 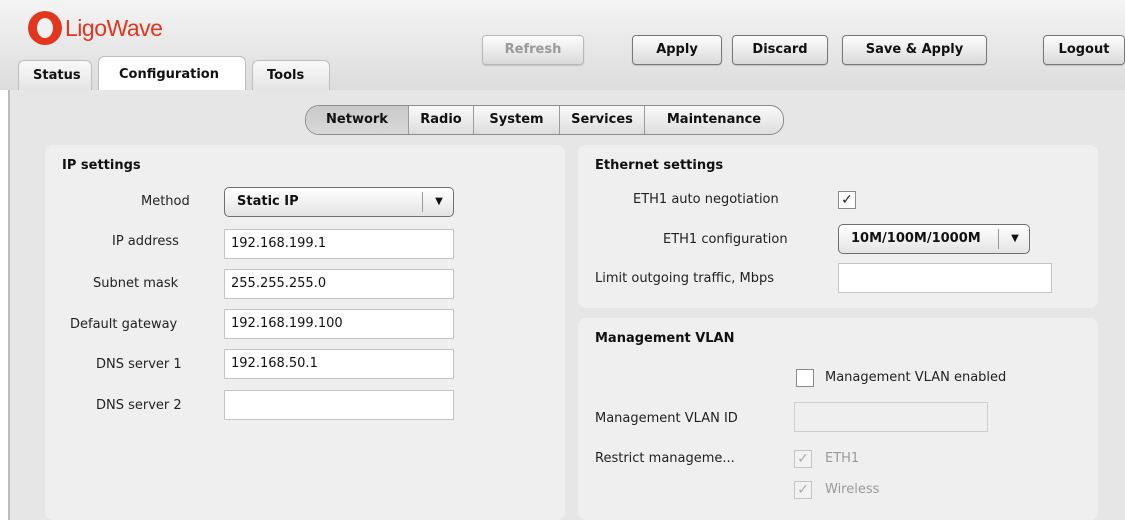 I want to click on subtab-maintenance: Maintenance, so click(x=714, y=120).